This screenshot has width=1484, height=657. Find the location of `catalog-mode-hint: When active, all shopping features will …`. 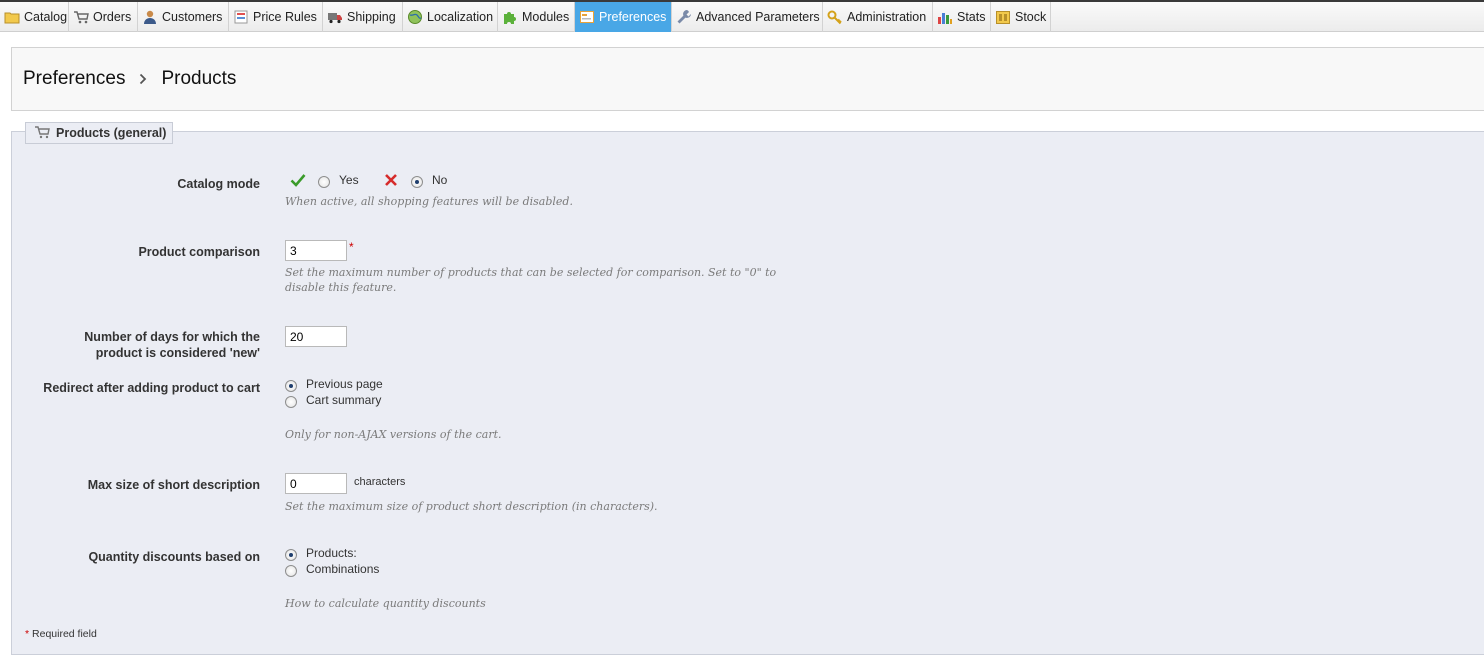

catalog-mode-hint: When active, all shopping features will … is located at coordinates (429, 201).